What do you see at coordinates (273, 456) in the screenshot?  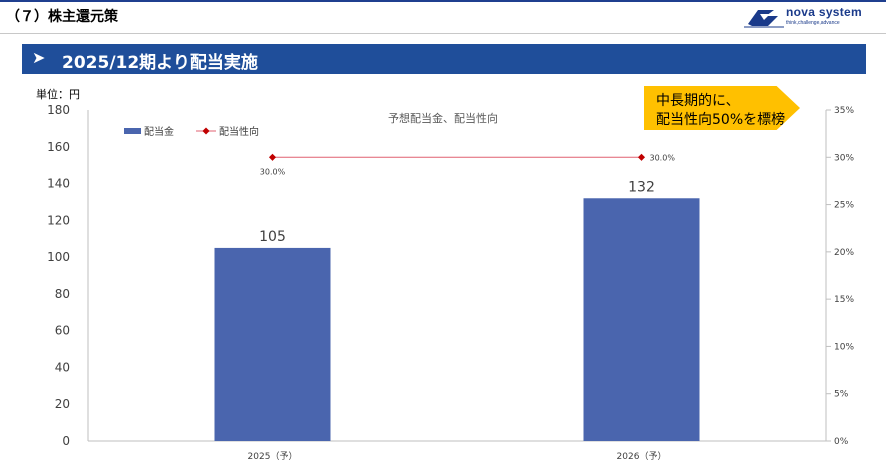 I see `x-tick-label: 2025（予）` at bounding box center [273, 456].